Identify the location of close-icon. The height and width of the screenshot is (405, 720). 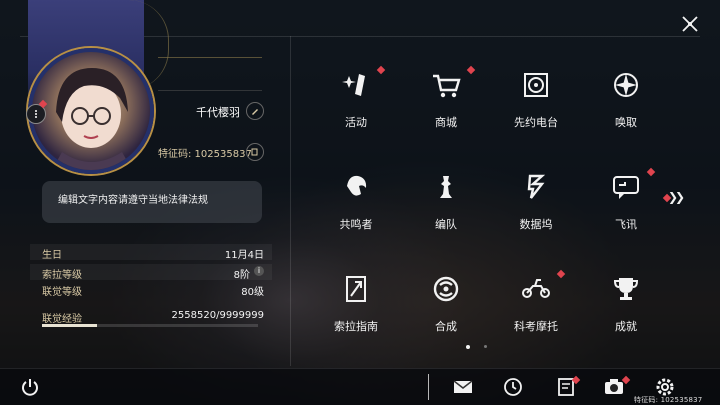
(690, 24).